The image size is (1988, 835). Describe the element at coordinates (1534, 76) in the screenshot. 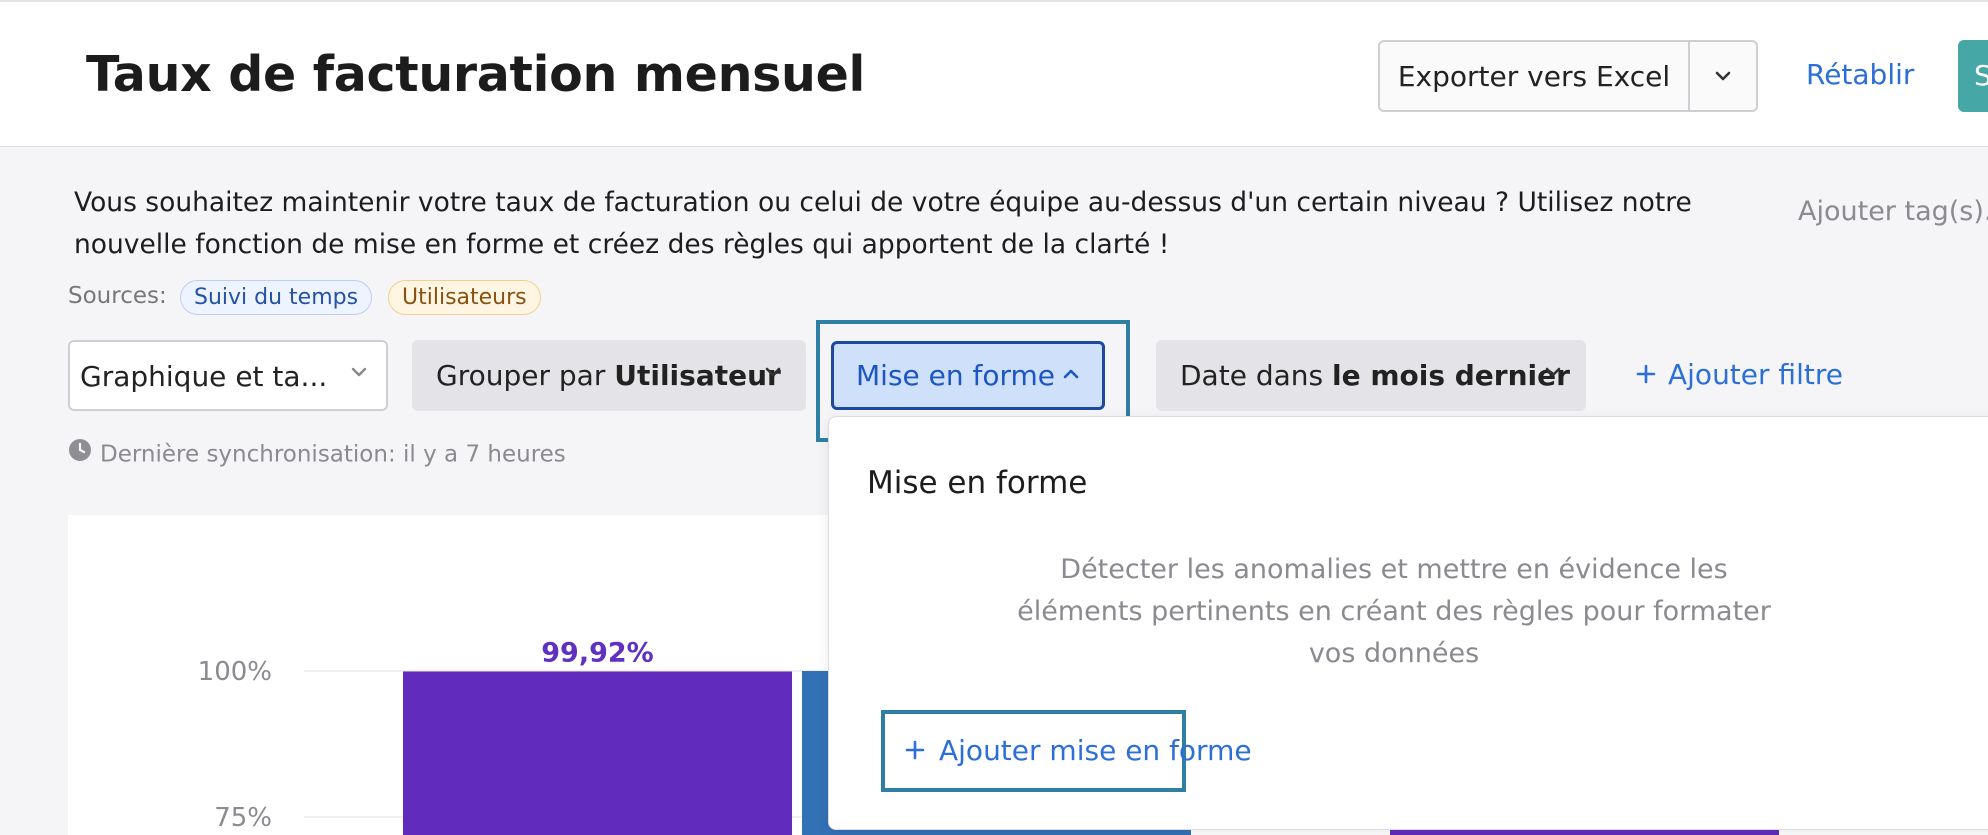

I see `export-excel-button: Exporter vers Excel` at that location.